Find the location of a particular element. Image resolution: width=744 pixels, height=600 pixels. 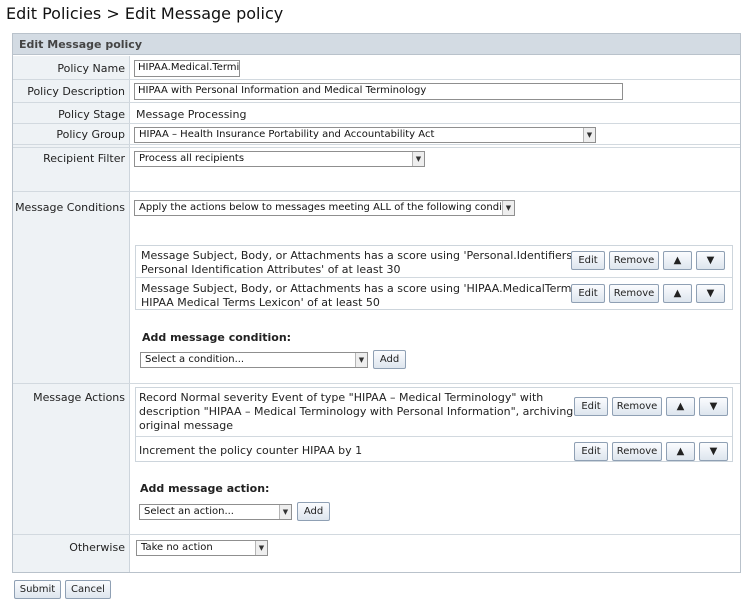

recipient-filter-selected: Process all recipients is located at coordinates (192, 158).